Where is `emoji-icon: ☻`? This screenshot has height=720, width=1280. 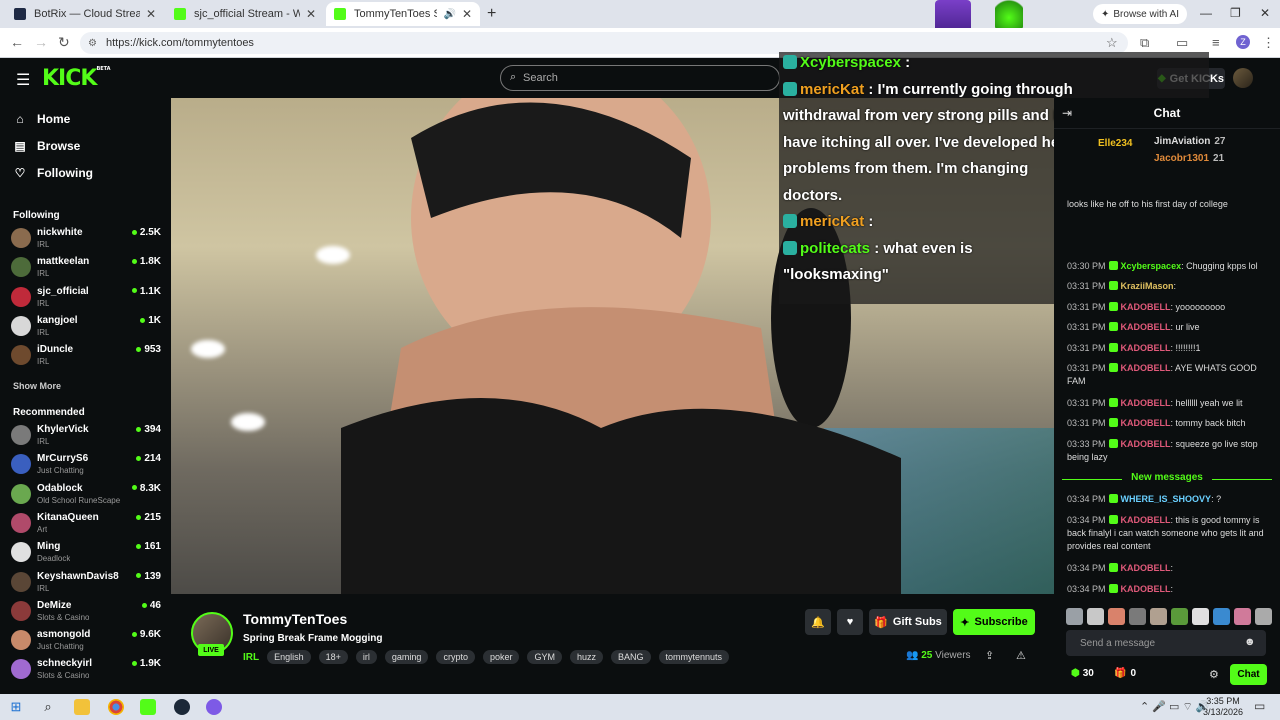 emoji-icon: ☻ is located at coordinates (1250, 642).